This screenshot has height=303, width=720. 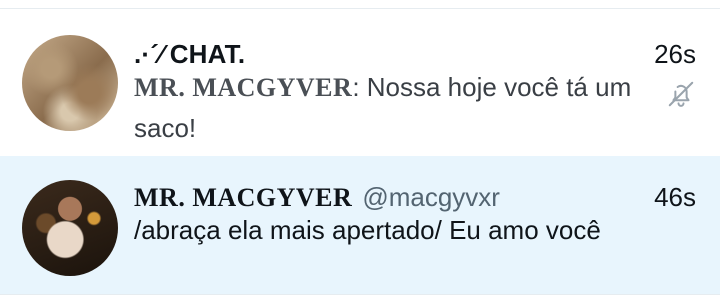 I want to click on bell-off-icon, so click(x=681, y=94).